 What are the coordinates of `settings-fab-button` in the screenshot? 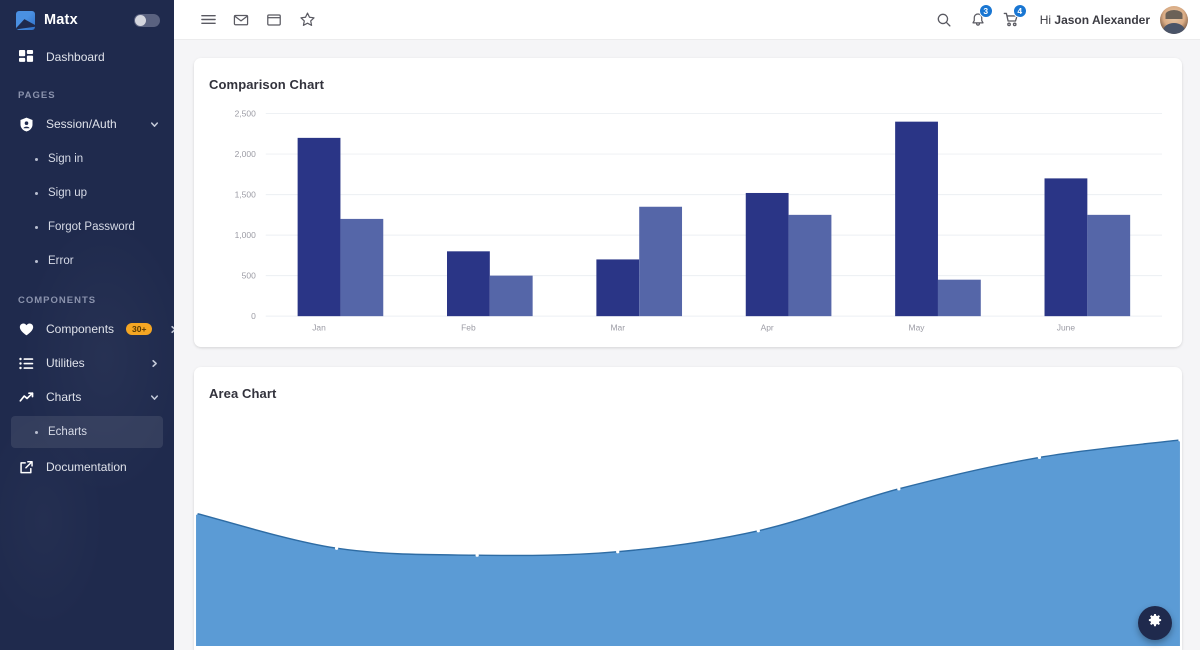 It's located at (1155, 623).